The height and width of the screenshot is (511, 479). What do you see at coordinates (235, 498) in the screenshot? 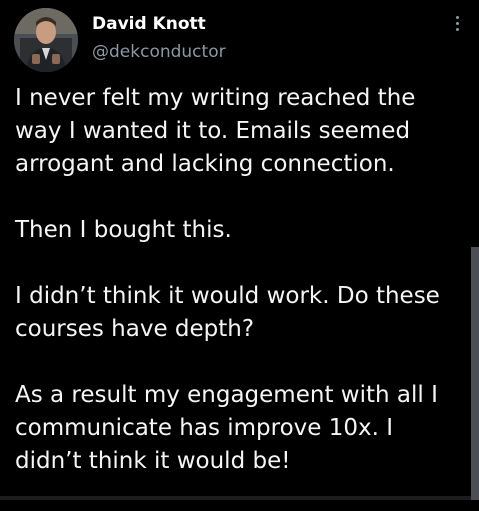
I see `divider` at bounding box center [235, 498].